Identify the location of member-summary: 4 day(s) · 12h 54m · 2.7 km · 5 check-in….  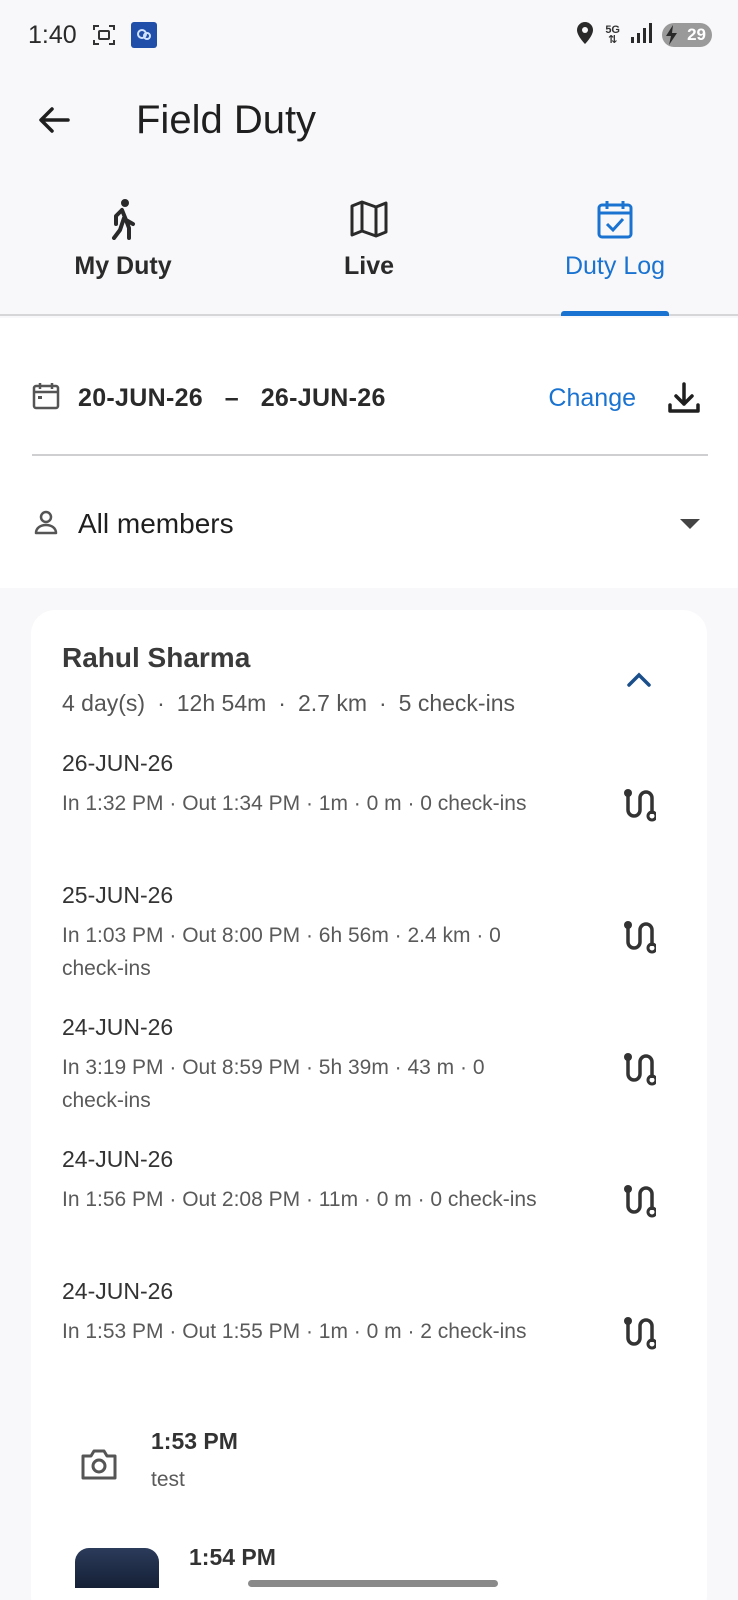
(288, 703).